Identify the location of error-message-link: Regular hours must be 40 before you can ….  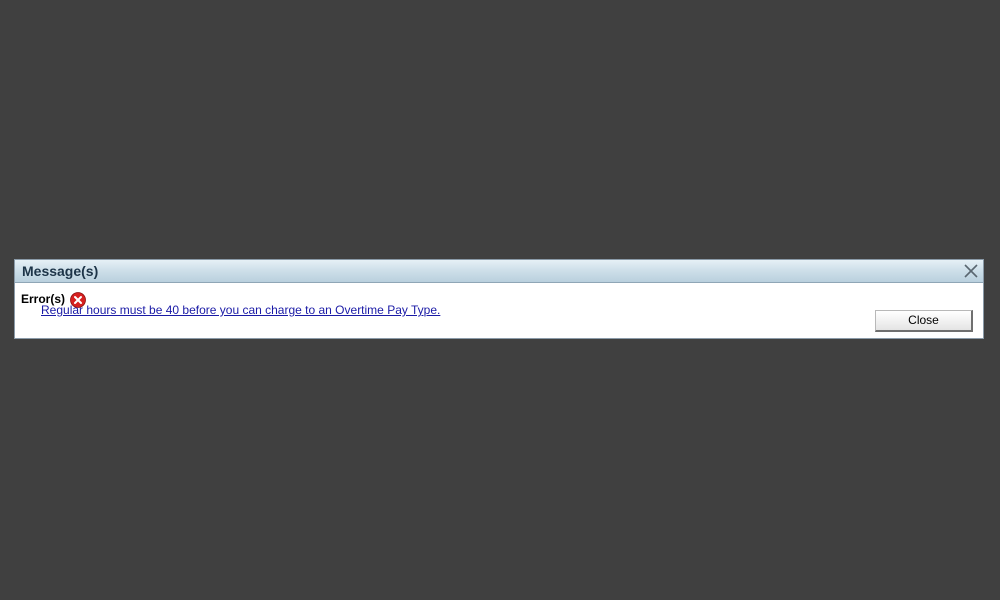
(240, 310).